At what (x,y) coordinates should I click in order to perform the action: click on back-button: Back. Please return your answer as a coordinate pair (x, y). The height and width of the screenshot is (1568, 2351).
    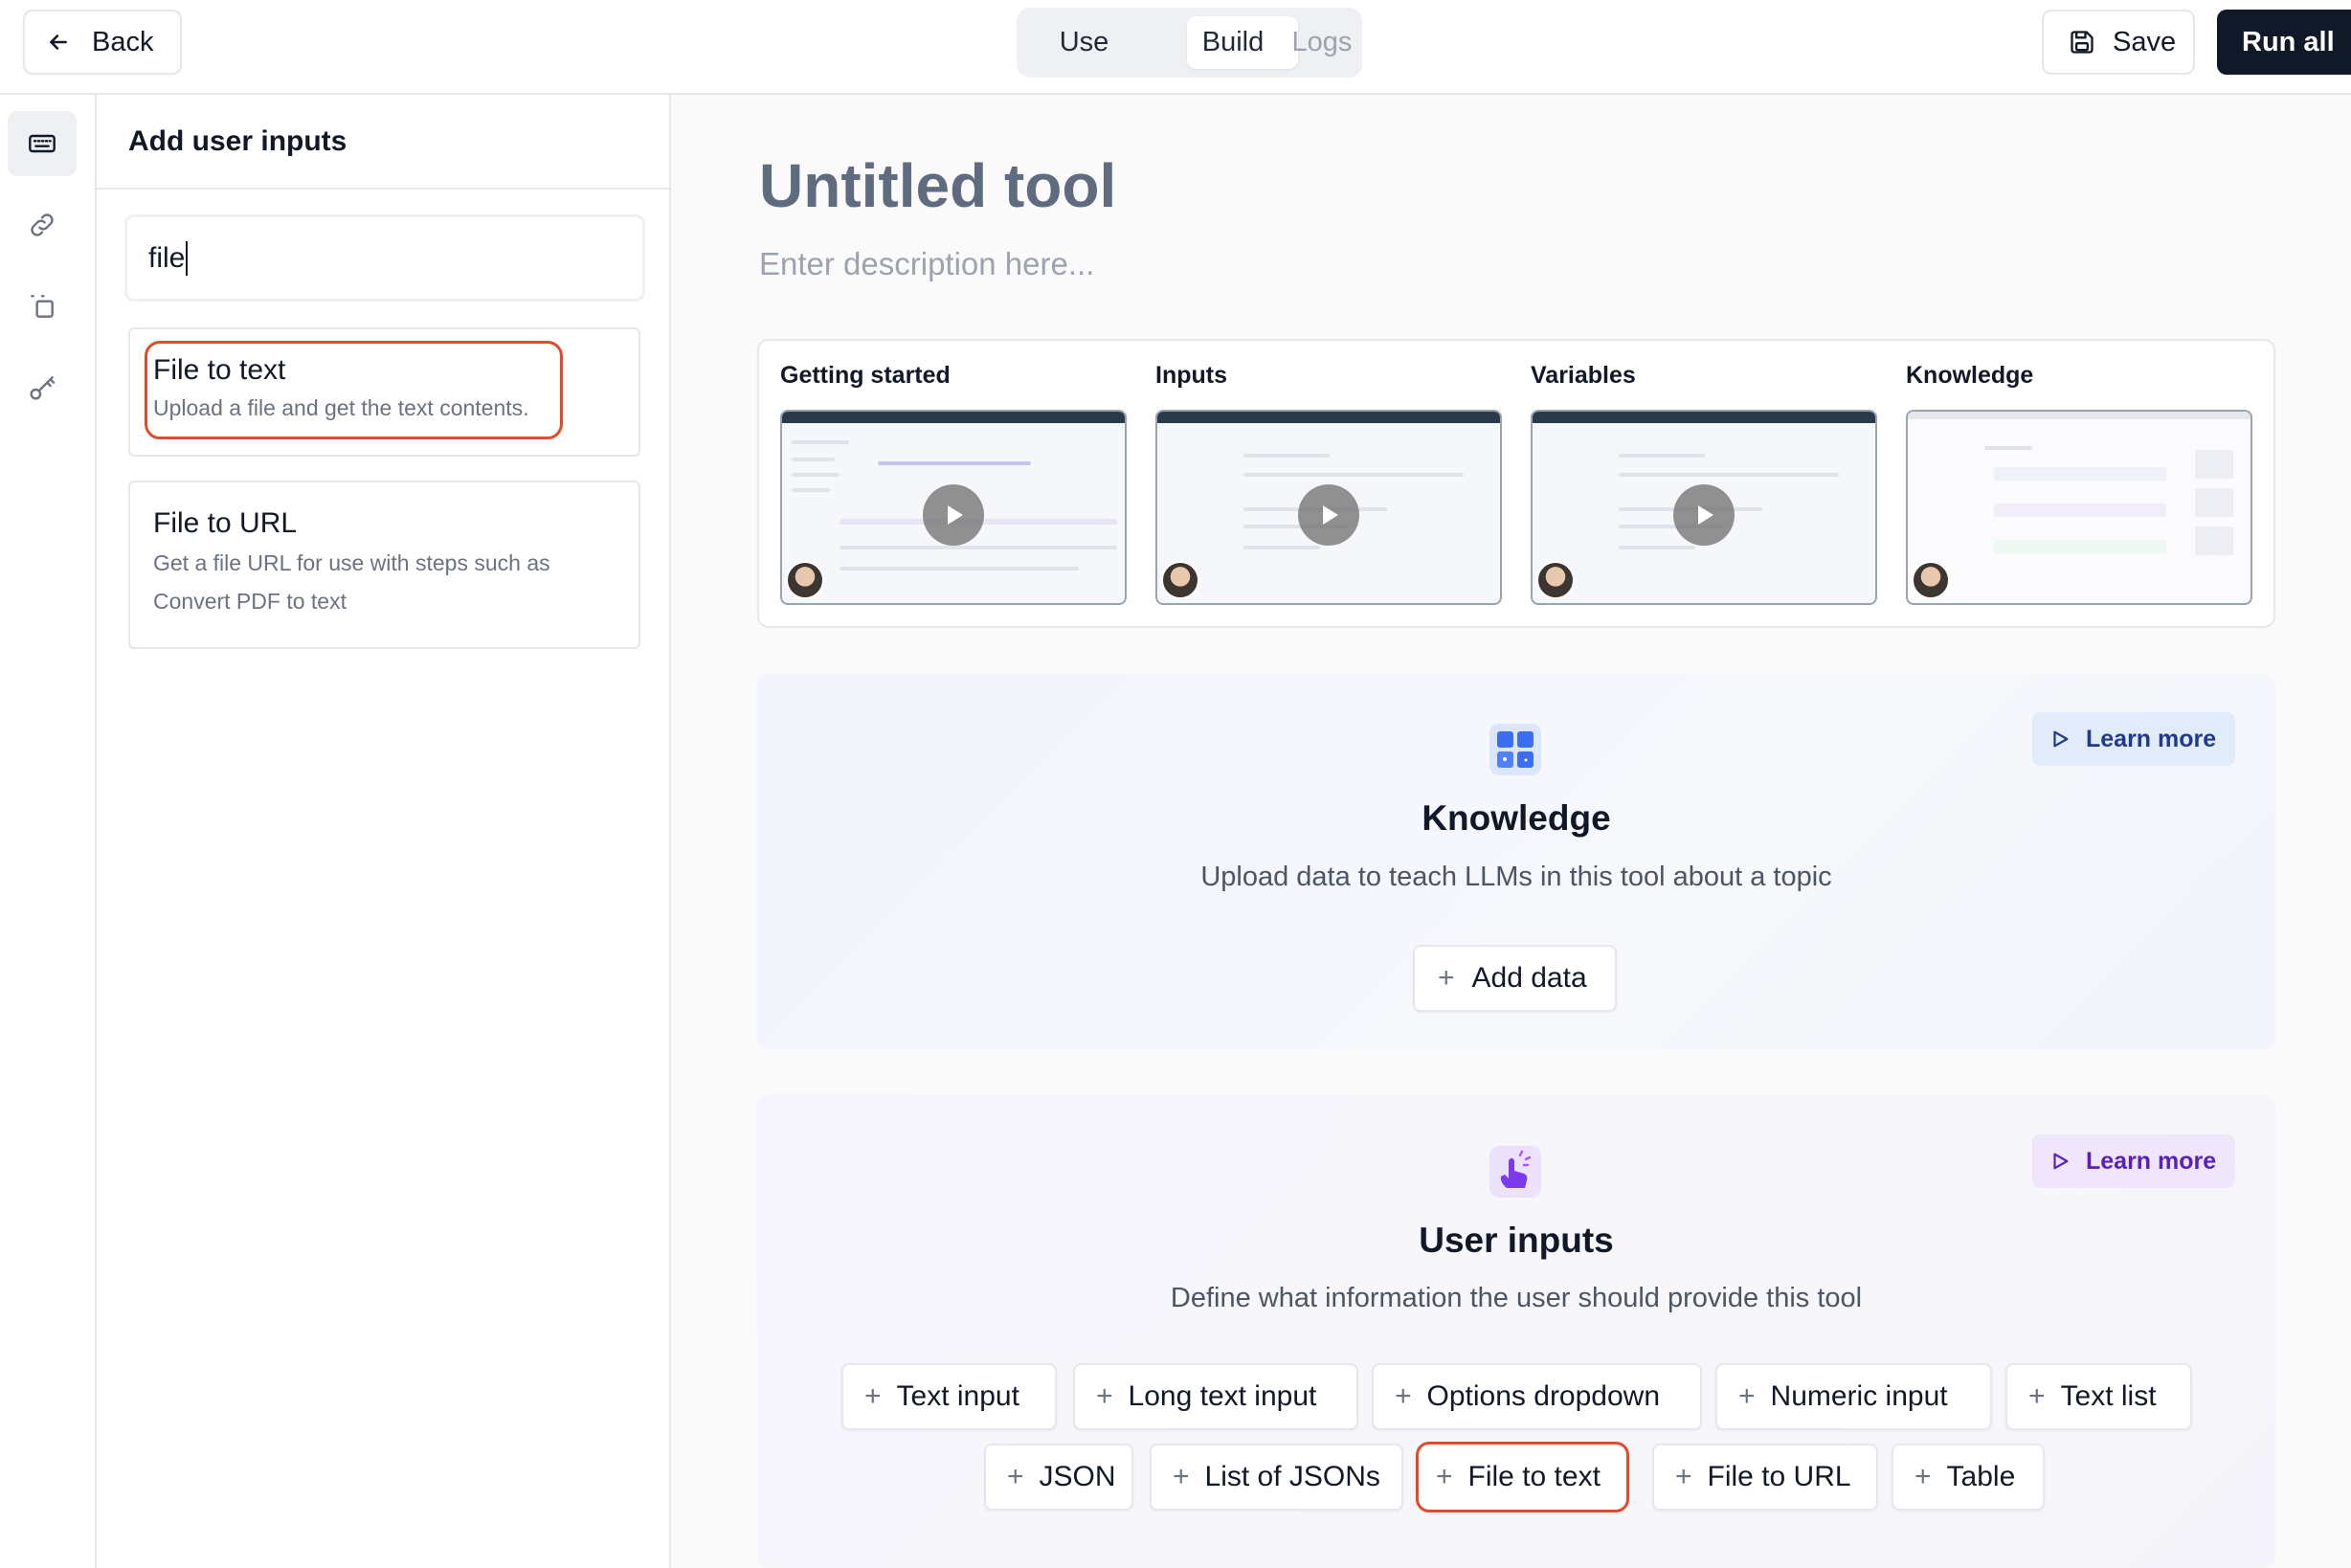
    Looking at the image, I should click on (102, 43).